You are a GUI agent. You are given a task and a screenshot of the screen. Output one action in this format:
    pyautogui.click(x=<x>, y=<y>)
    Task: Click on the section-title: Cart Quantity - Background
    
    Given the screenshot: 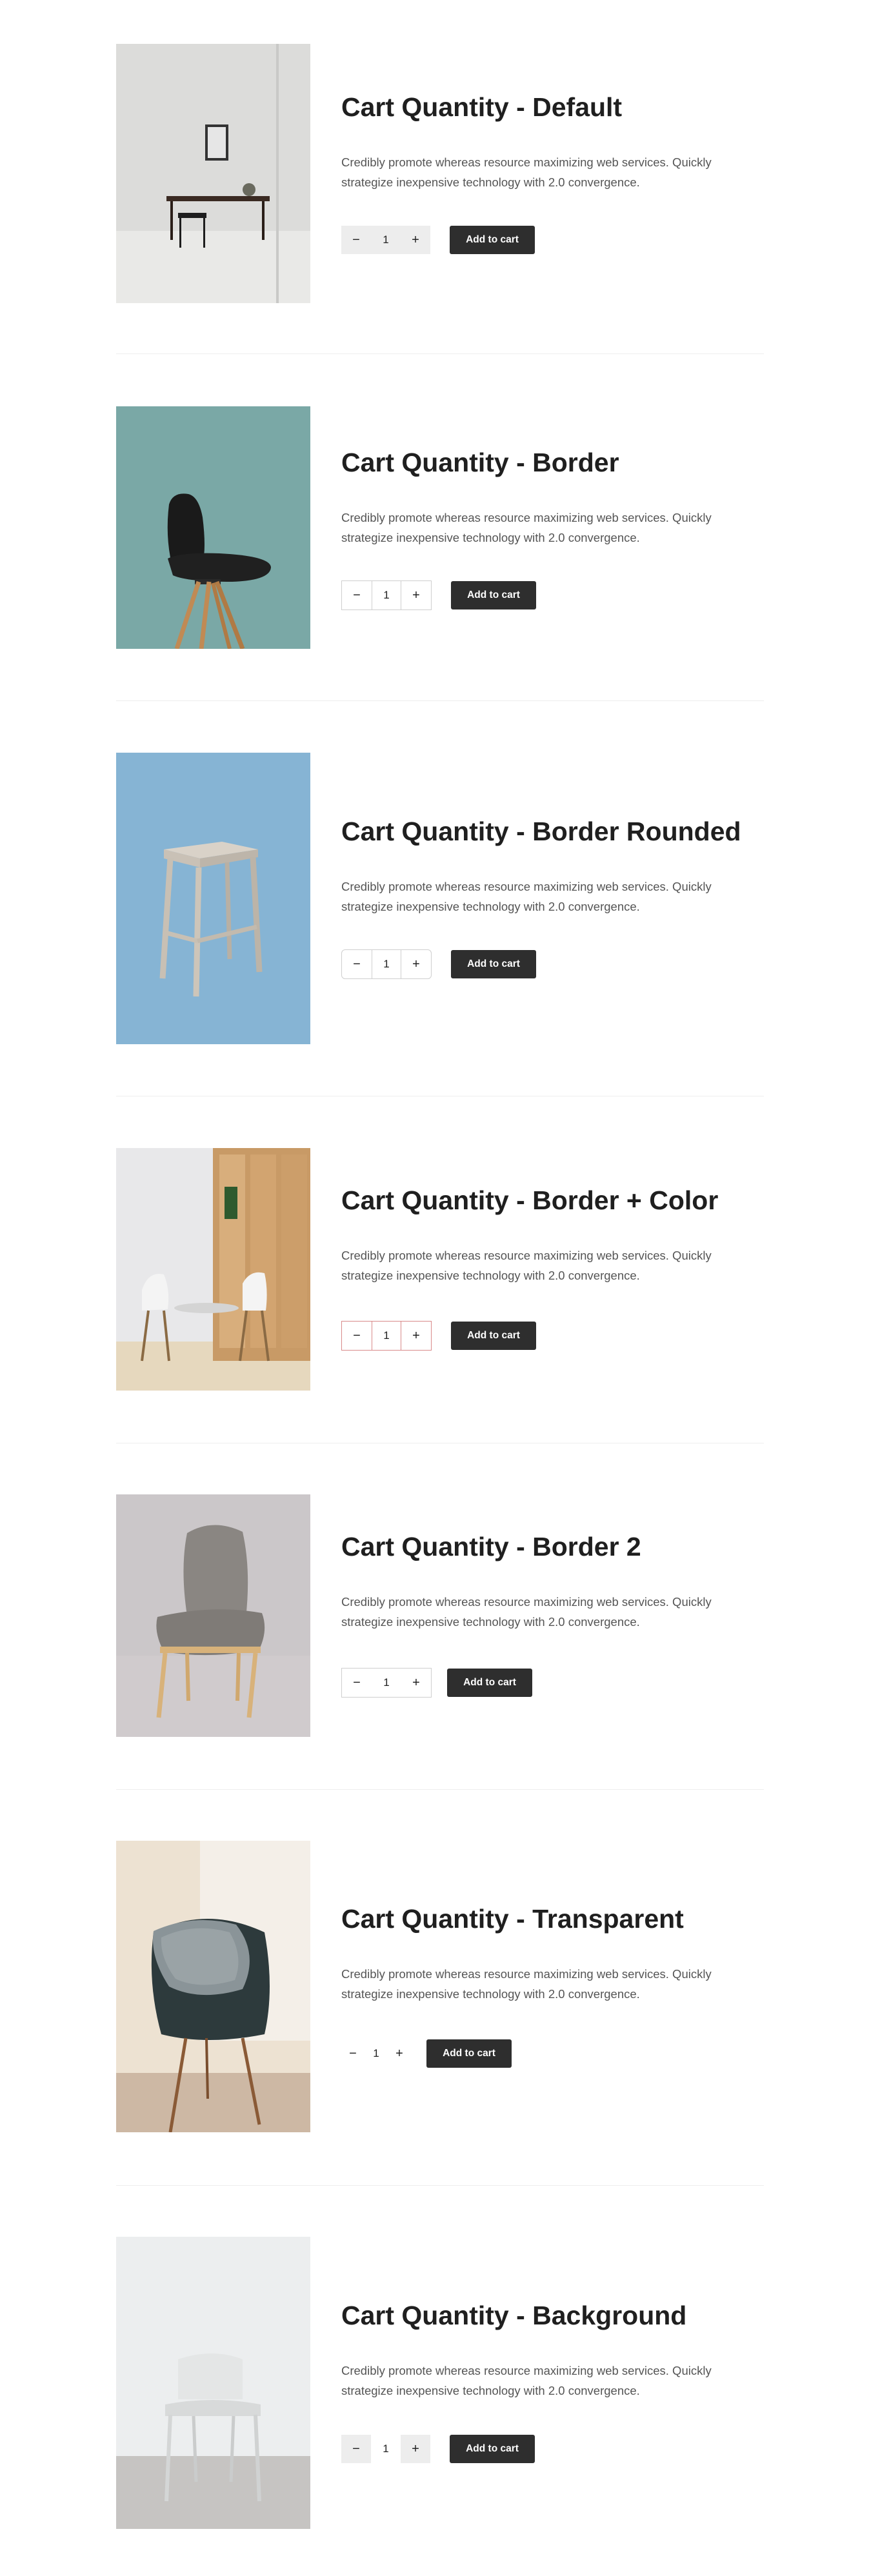 What is the action you would take?
    pyautogui.click(x=514, y=2315)
    